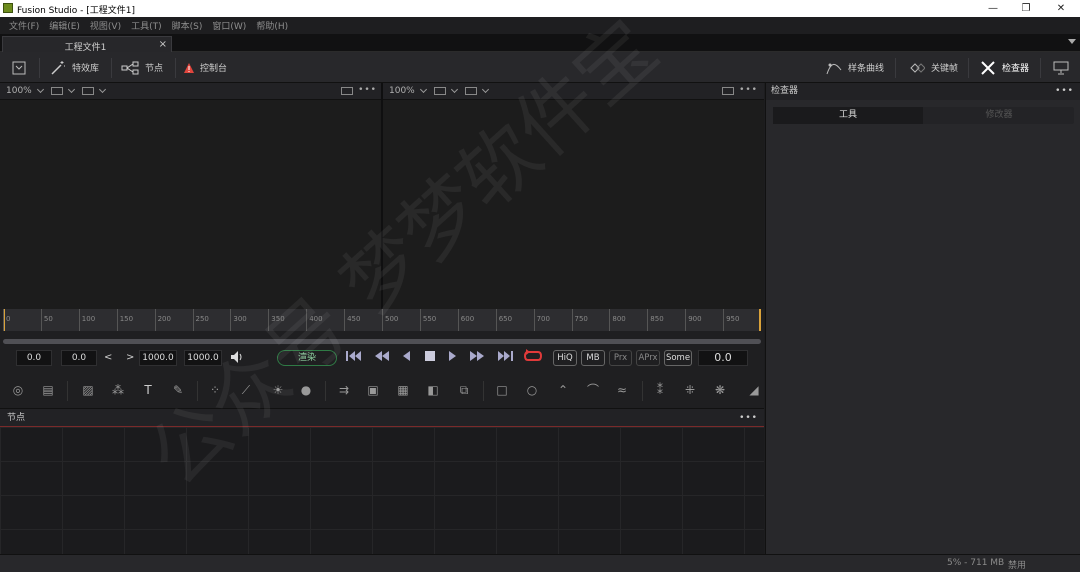 This screenshot has width=1080, height=572. I want to click on viewer-left: 100% •••, so click(191, 196).